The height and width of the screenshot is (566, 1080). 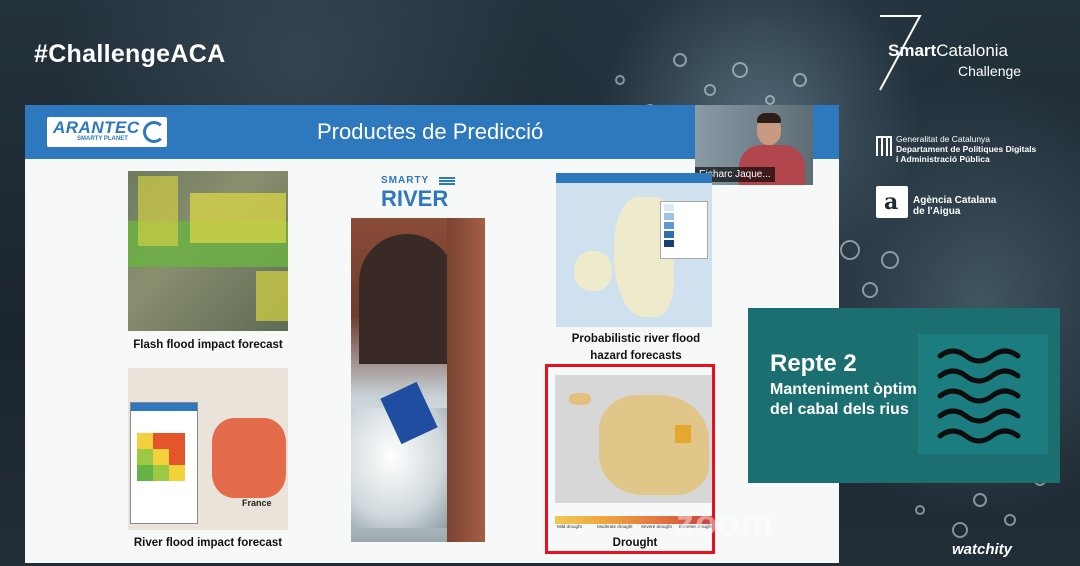 What do you see at coordinates (884, 146) in the screenshot?
I see `generalitat-icon` at bounding box center [884, 146].